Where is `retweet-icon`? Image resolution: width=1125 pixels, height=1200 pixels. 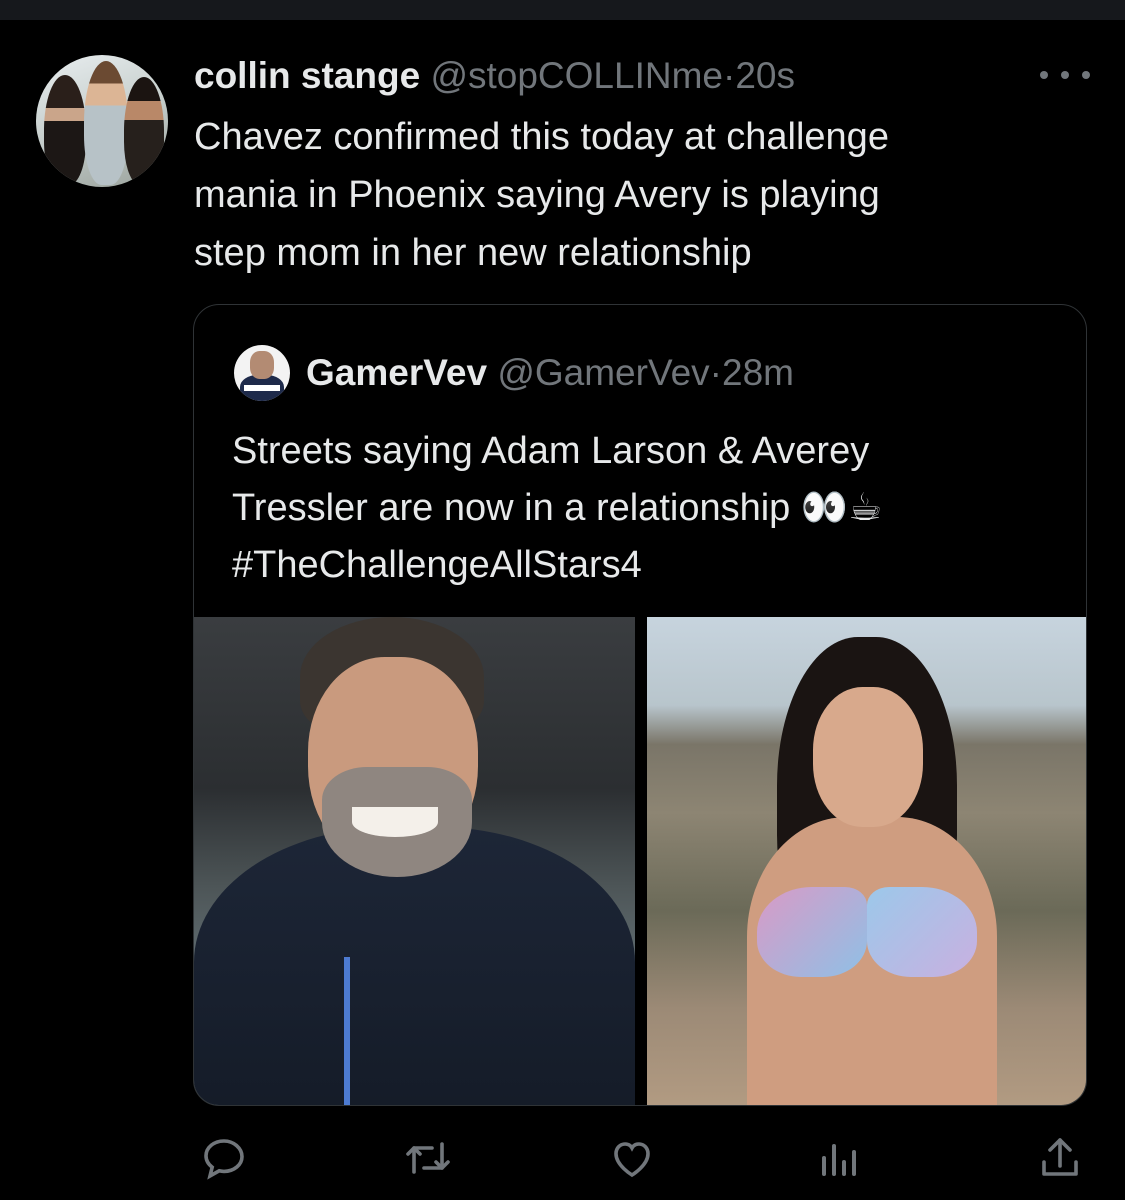 retweet-icon is located at coordinates (428, 1158).